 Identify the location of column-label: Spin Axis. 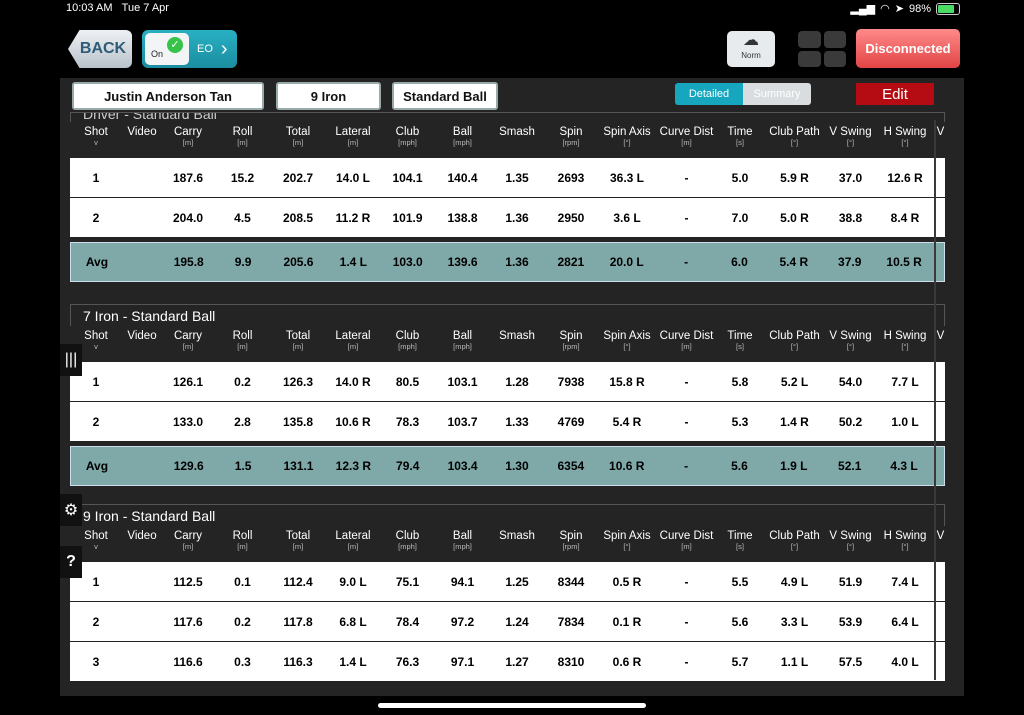
(627, 132).